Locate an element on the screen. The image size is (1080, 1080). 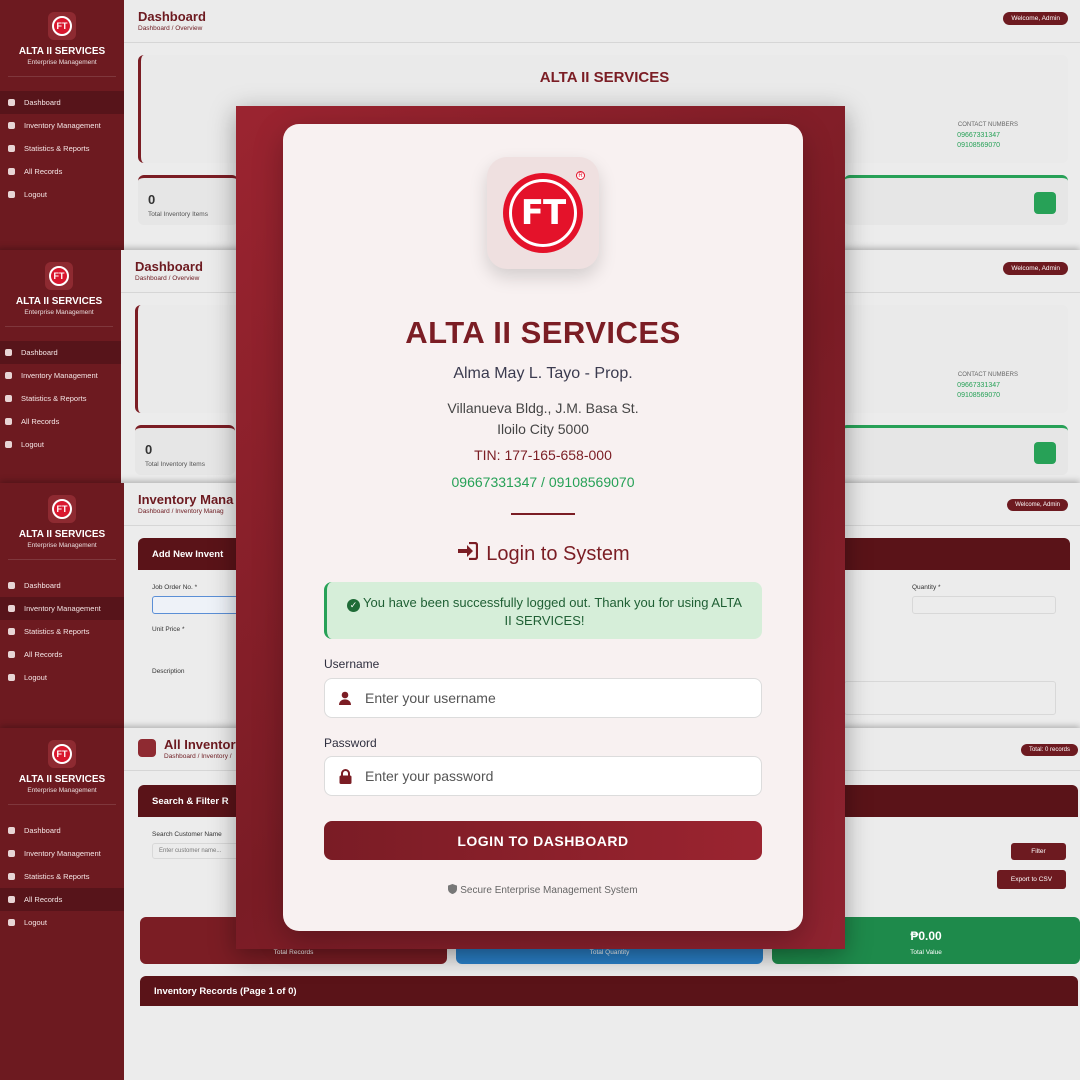
job-order-input is located at coordinates (197, 605).